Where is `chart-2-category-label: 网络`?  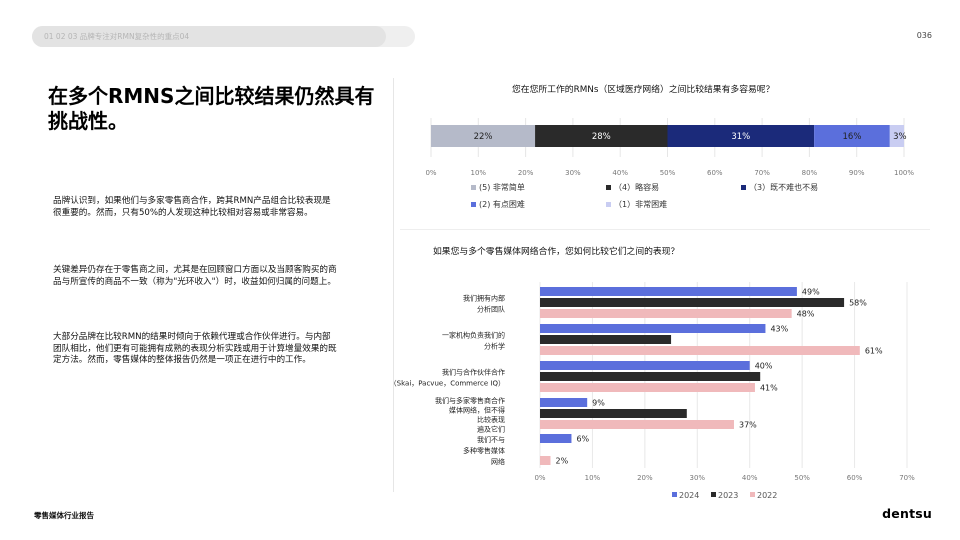
chart-2-category-label: 网络 is located at coordinates (498, 461).